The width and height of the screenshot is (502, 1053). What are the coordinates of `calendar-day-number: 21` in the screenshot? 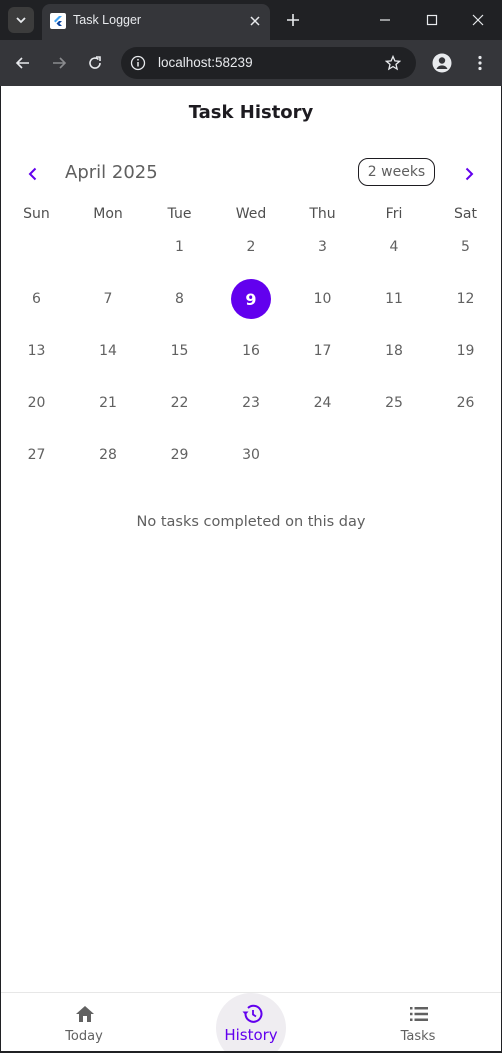 It's located at (108, 403).